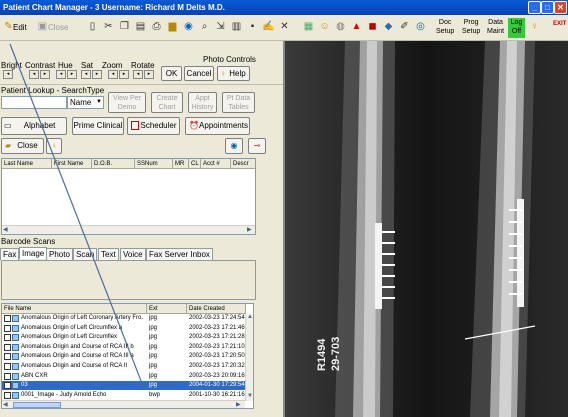 This screenshot has height=417, width=568. What do you see at coordinates (471, 22) in the screenshot?
I see `prog-setup-label-1: Prog` at bounding box center [471, 22].